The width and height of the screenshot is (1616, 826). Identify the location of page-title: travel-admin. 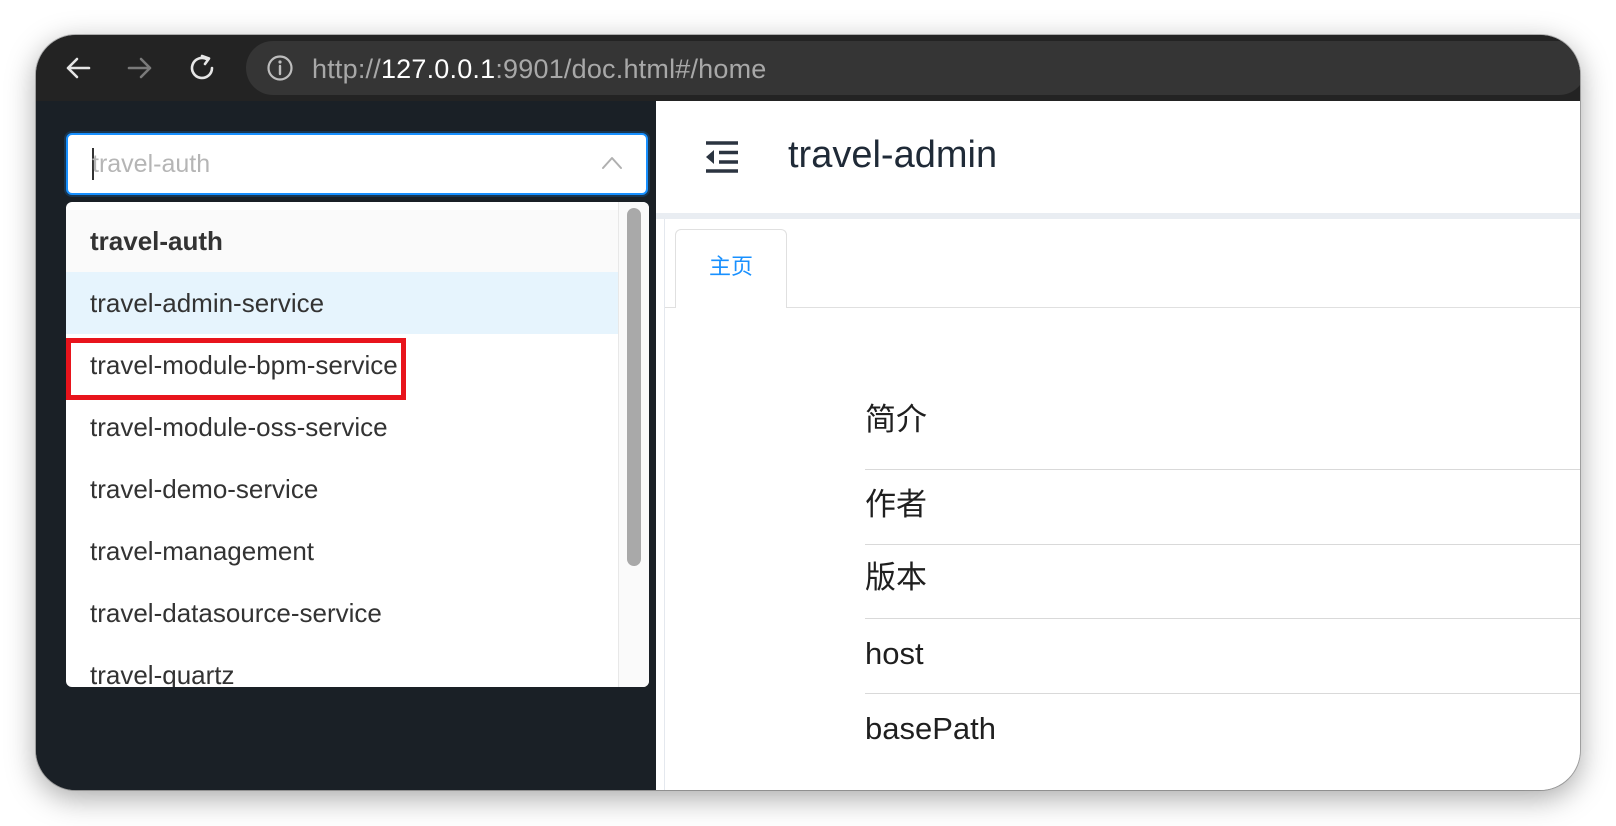
(893, 155).